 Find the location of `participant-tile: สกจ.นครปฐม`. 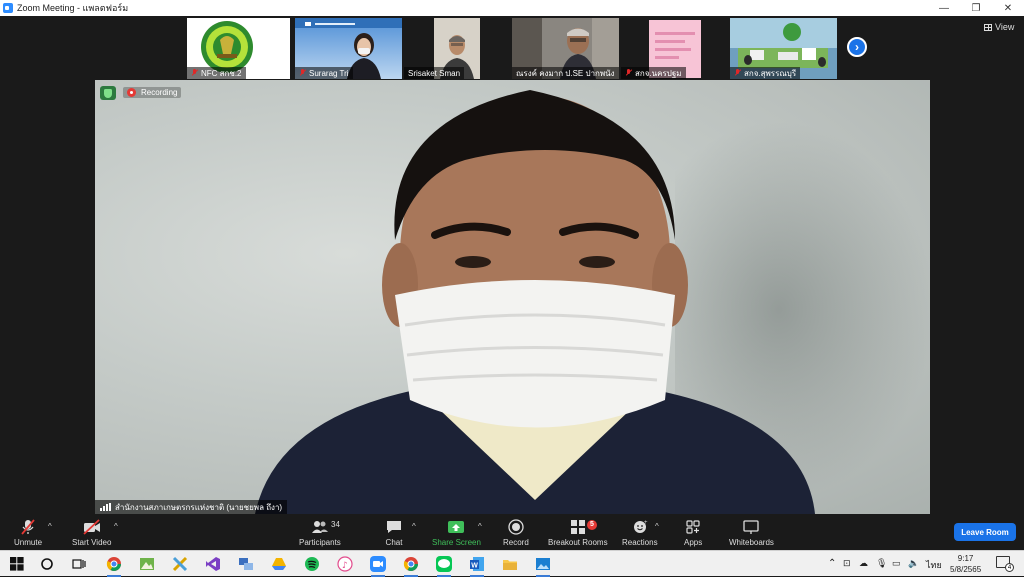

participant-tile: สกจ.นครปฐม is located at coordinates (674, 48).